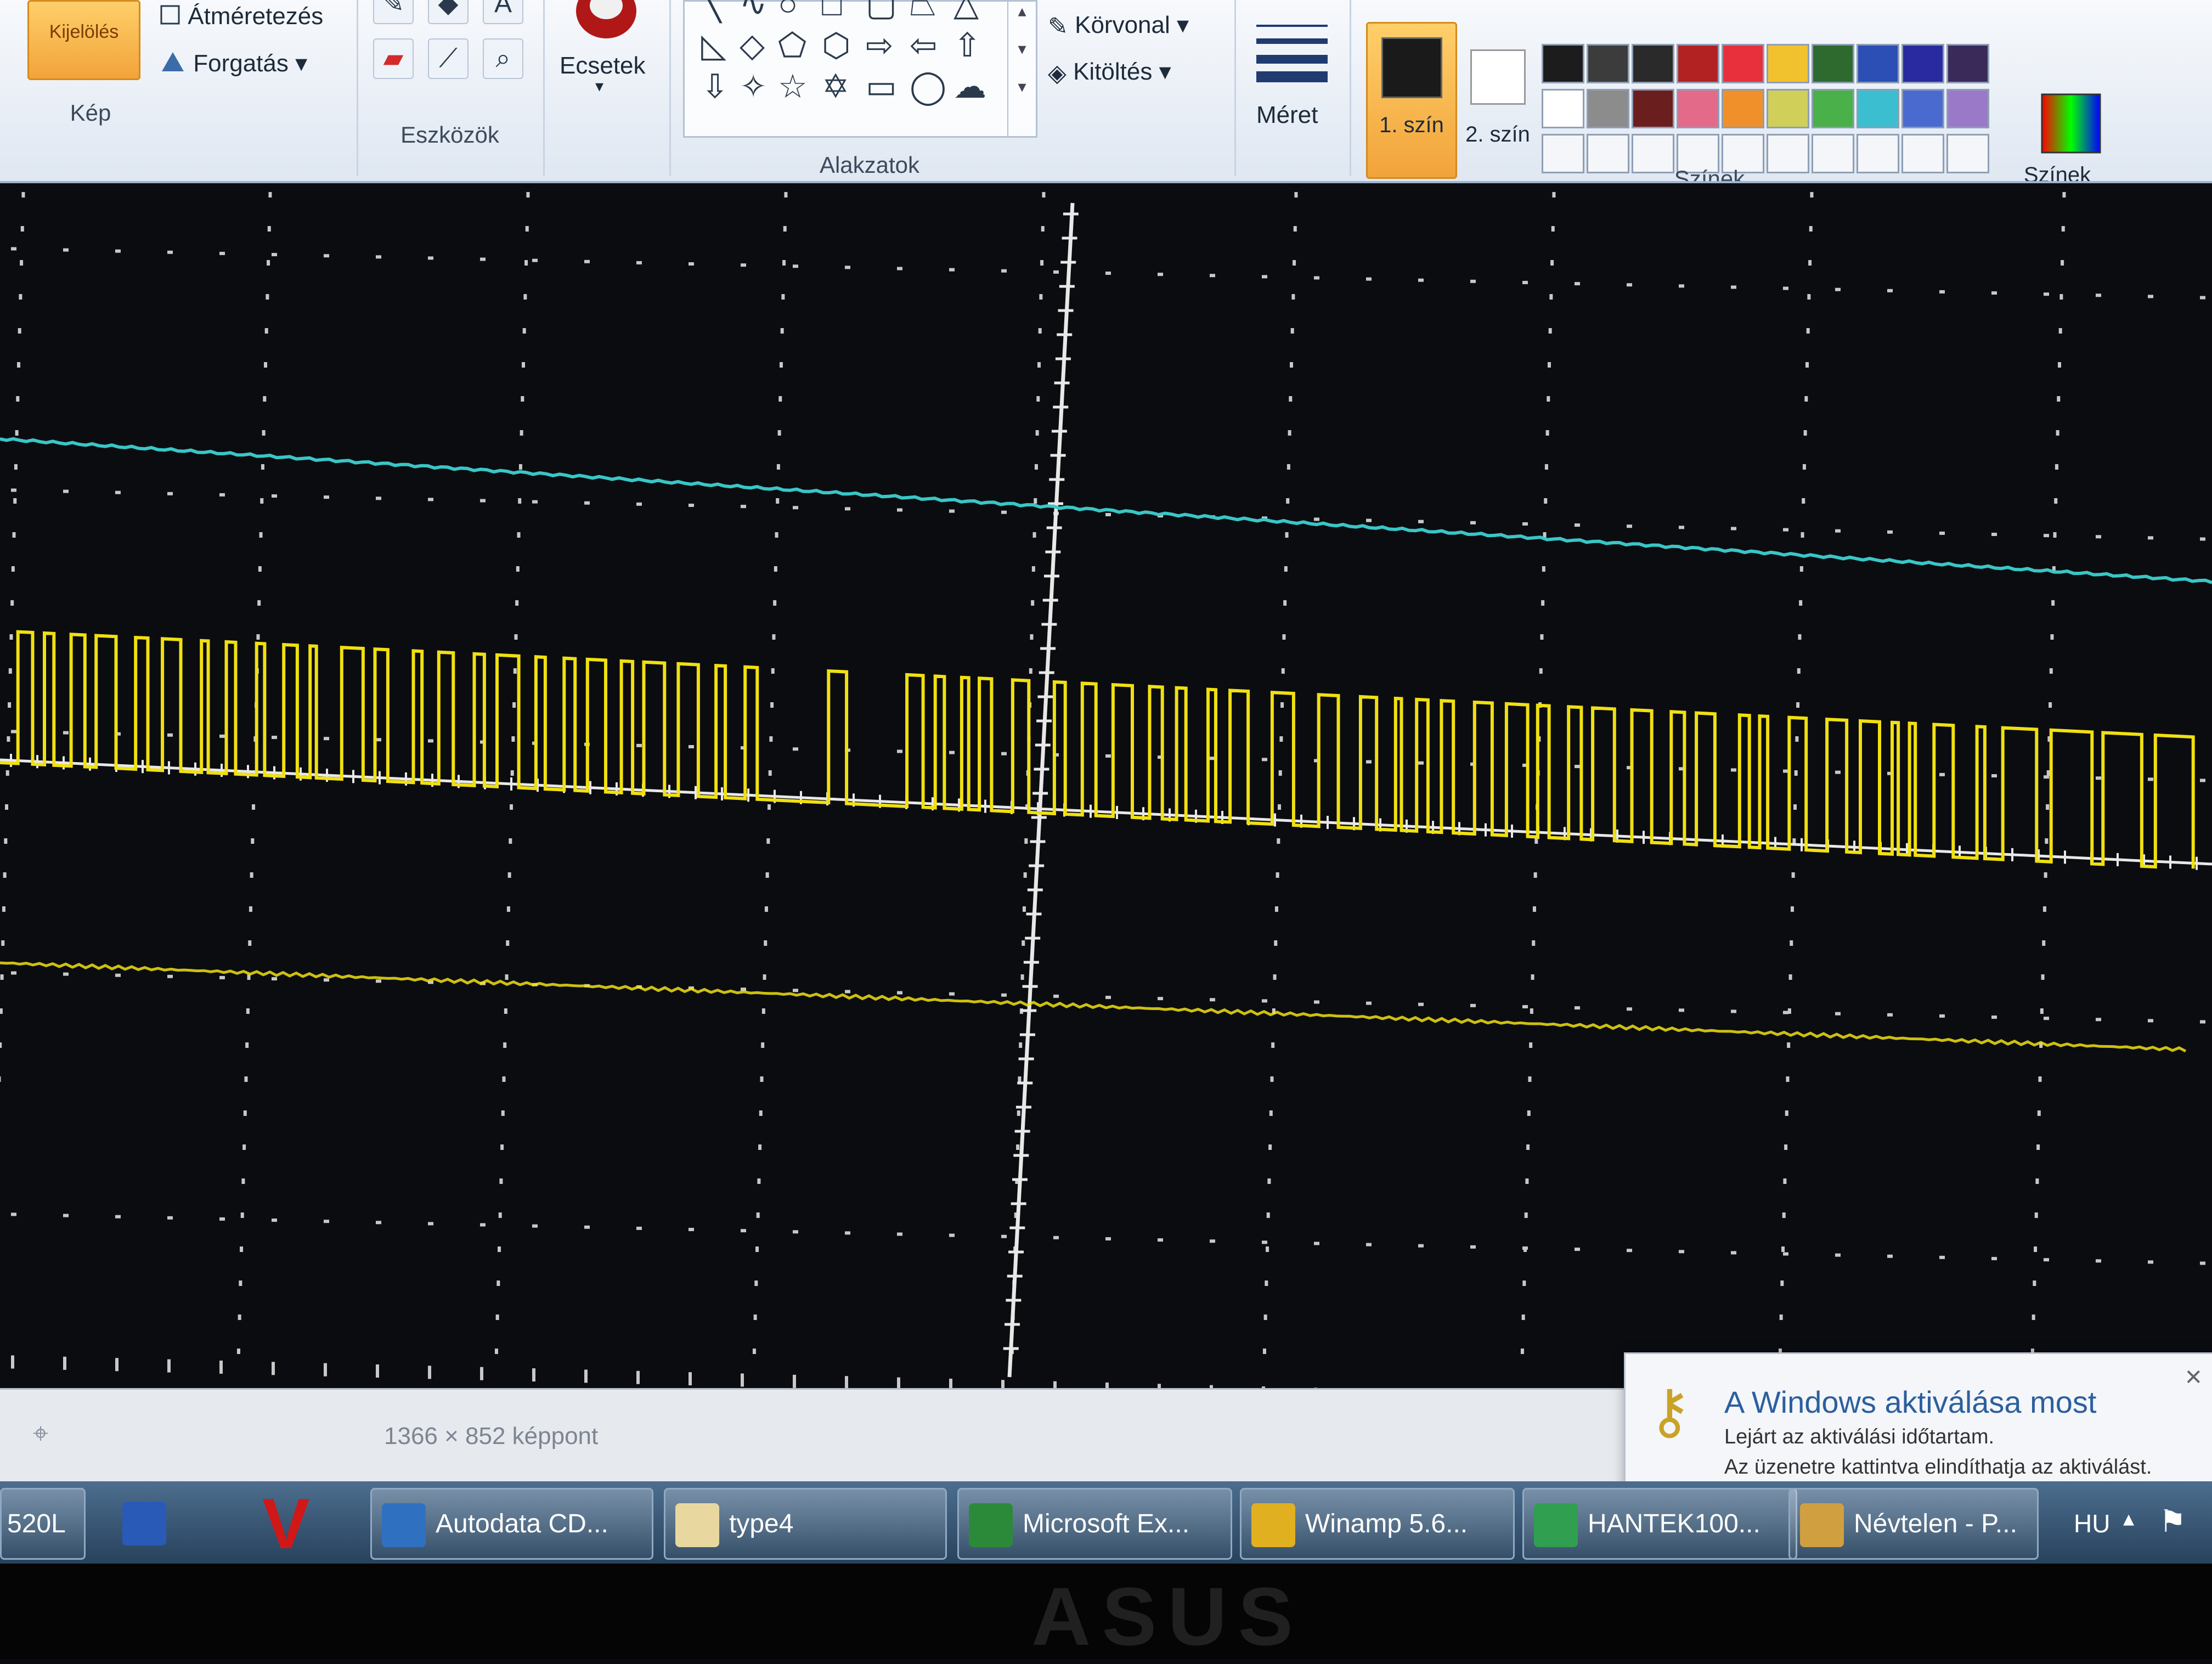 This screenshot has height=1664, width=2212. I want to click on fill-bucket-icon: ◆, so click(448, 12).